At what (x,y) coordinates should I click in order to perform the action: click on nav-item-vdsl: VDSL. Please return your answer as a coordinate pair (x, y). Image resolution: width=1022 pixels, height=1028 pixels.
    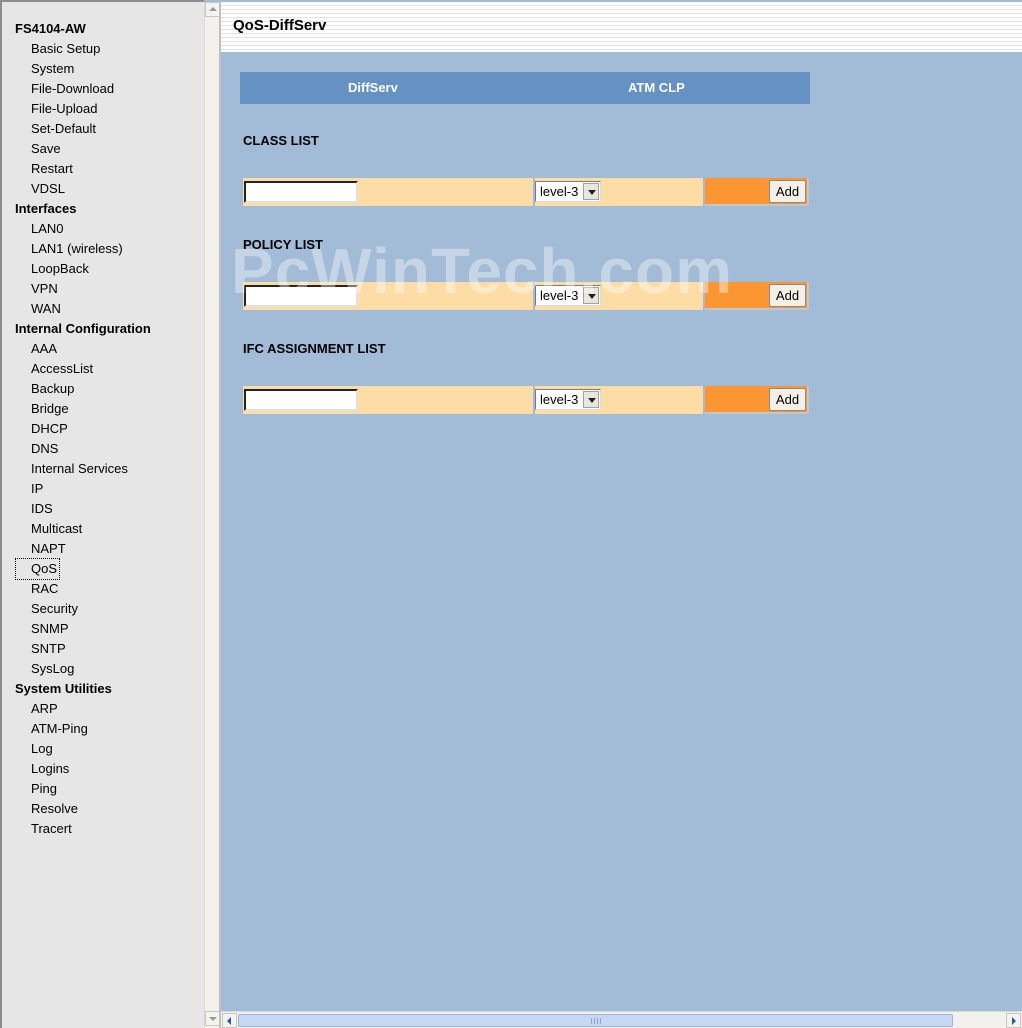
    Looking at the image, I should click on (48, 189).